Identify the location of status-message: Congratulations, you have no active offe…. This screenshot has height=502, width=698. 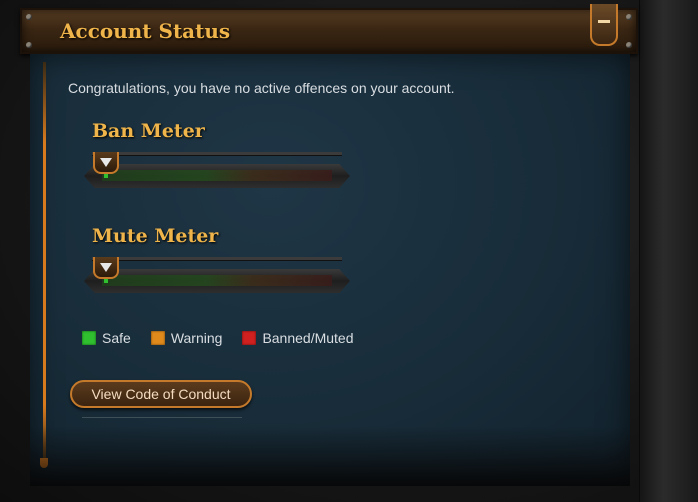
(261, 88).